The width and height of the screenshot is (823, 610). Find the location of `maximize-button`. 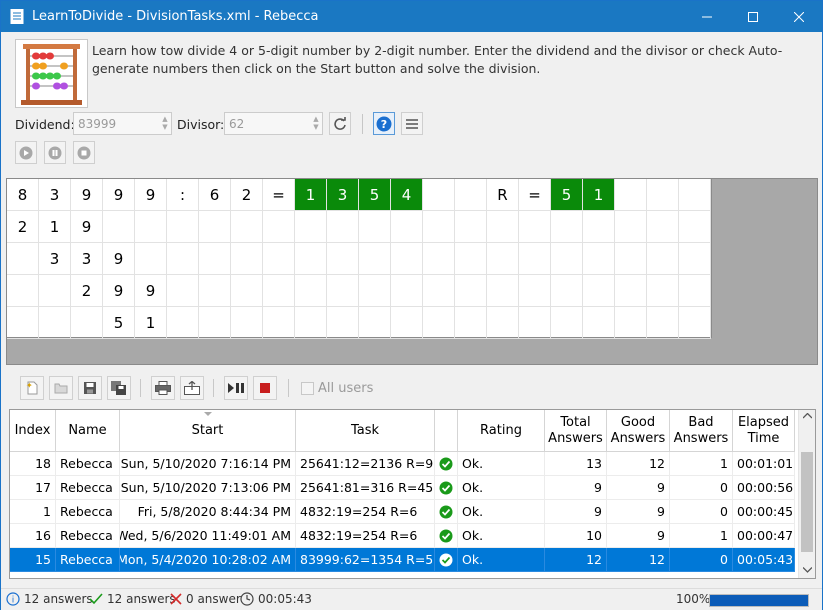

maximize-button is located at coordinates (753, 16).